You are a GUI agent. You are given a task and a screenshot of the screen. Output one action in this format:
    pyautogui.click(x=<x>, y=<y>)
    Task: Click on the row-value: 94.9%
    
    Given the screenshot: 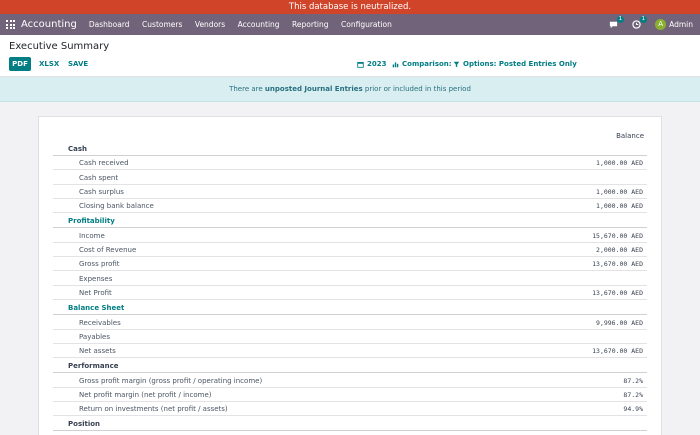 What is the action you would take?
    pyautogui.click(x=633, y=409)
    